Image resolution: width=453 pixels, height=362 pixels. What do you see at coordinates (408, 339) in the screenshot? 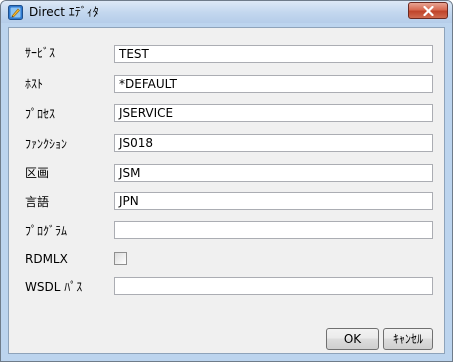
I see `cancel-button: ｷｬﾝｾﾙ` at bounding box center [408, 339].